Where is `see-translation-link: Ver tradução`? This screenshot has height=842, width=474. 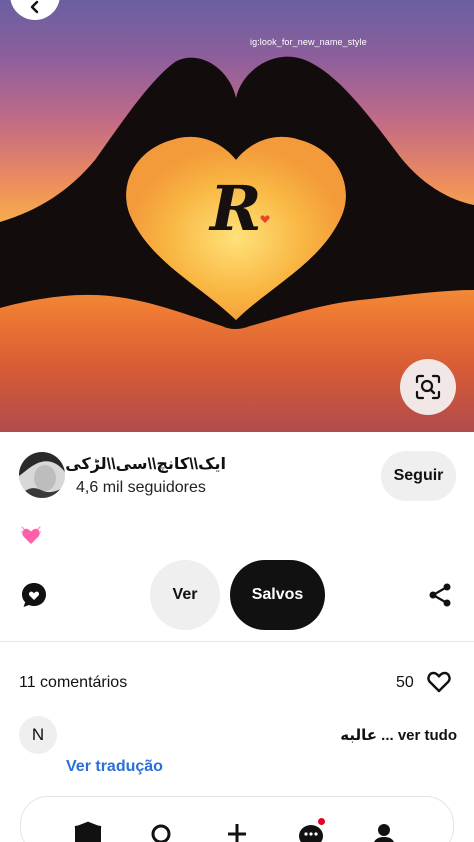 see-translation-link: Ver tradução is located at coordinates (114, 767).